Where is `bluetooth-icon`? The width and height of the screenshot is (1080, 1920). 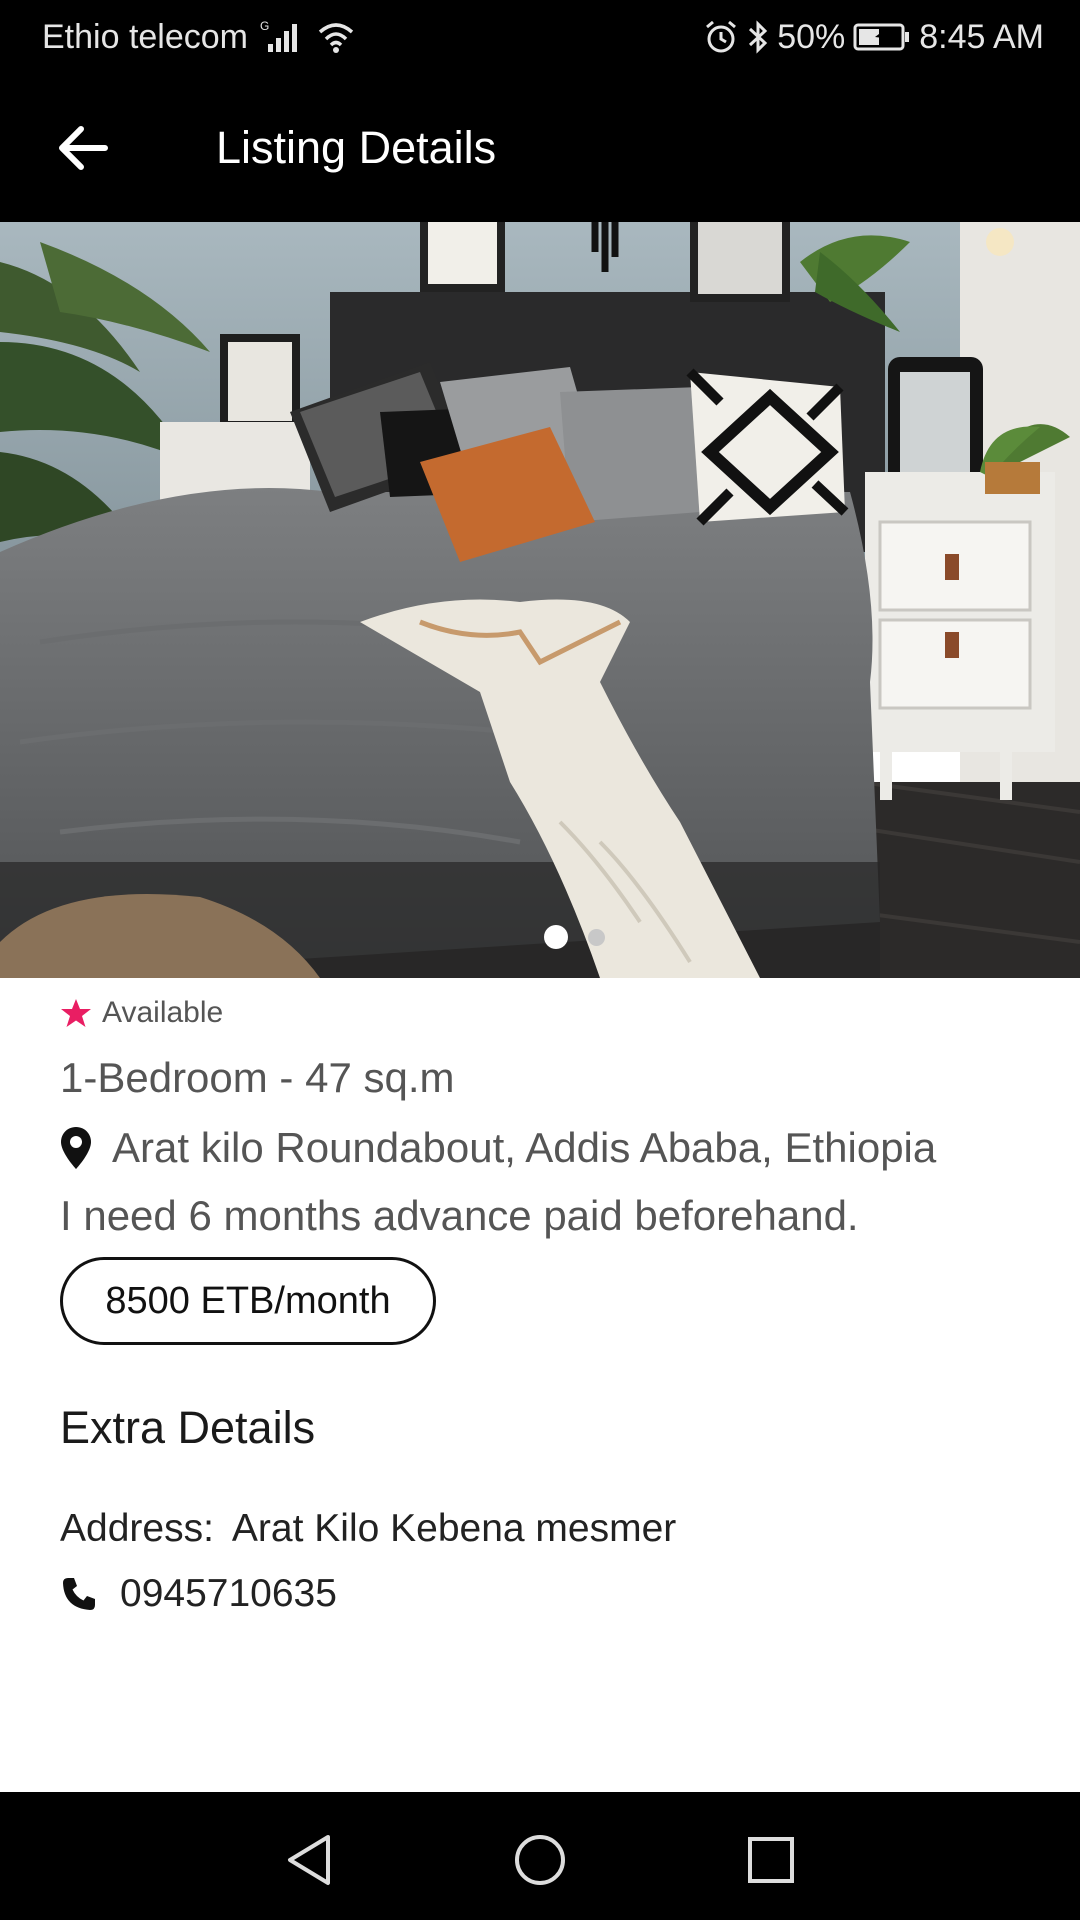
bluetooth-icon is located at coordinates (758, 37).